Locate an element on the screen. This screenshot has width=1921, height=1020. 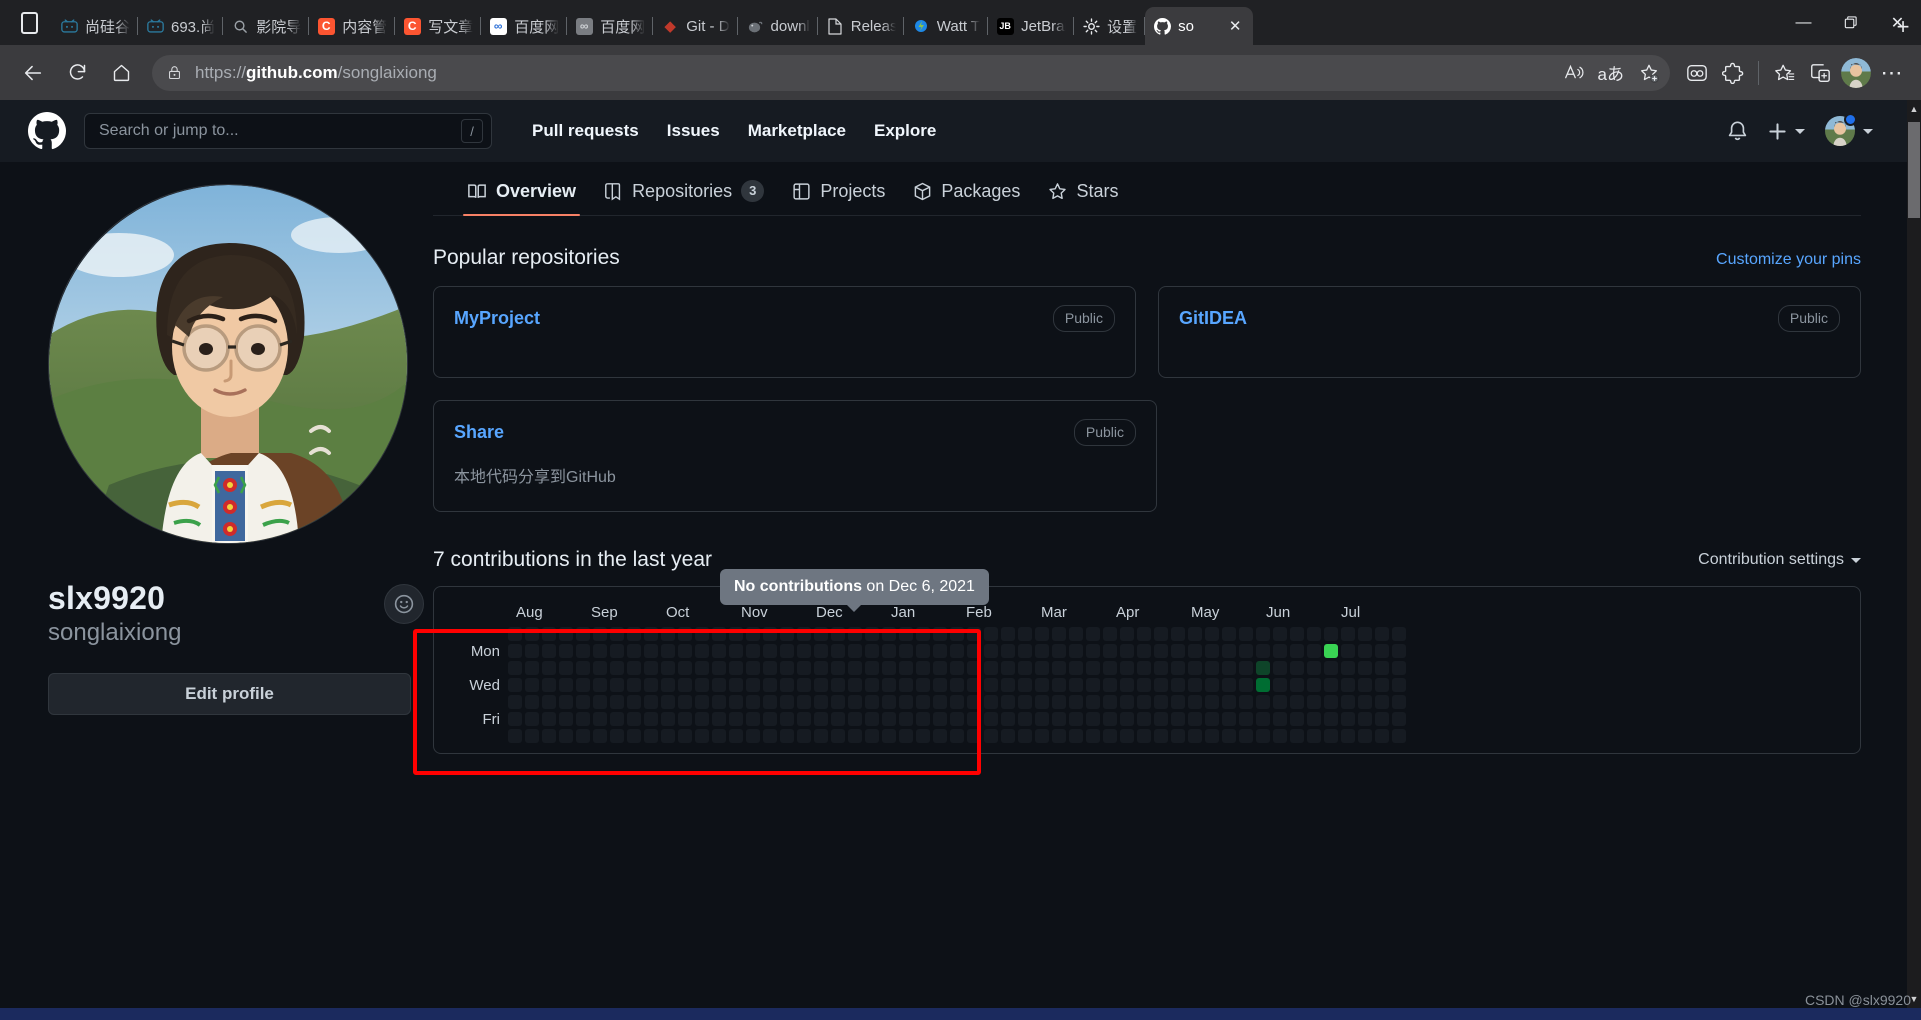
customize-pins-link: Customize your pins is located at coordinates (1788, 260).